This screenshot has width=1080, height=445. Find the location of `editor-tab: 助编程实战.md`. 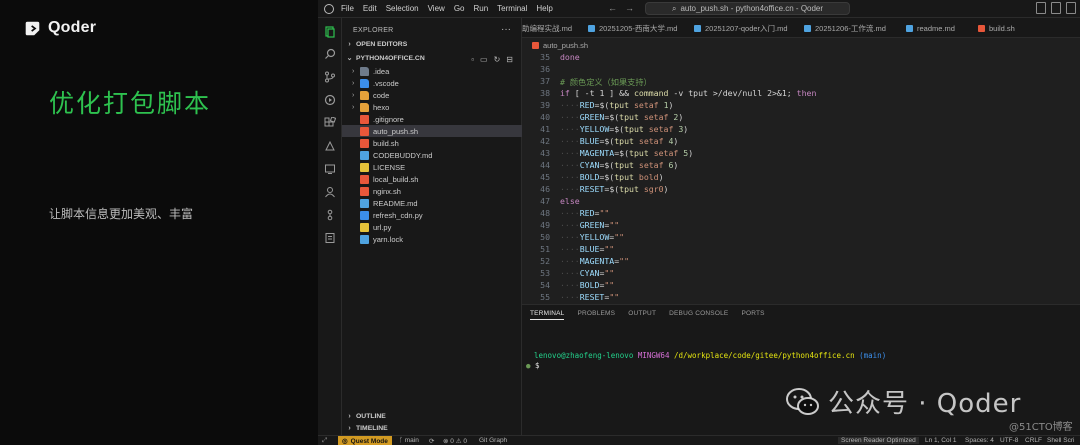

editor-tab: 助编程实战.md is located at coordinates (547, 27).